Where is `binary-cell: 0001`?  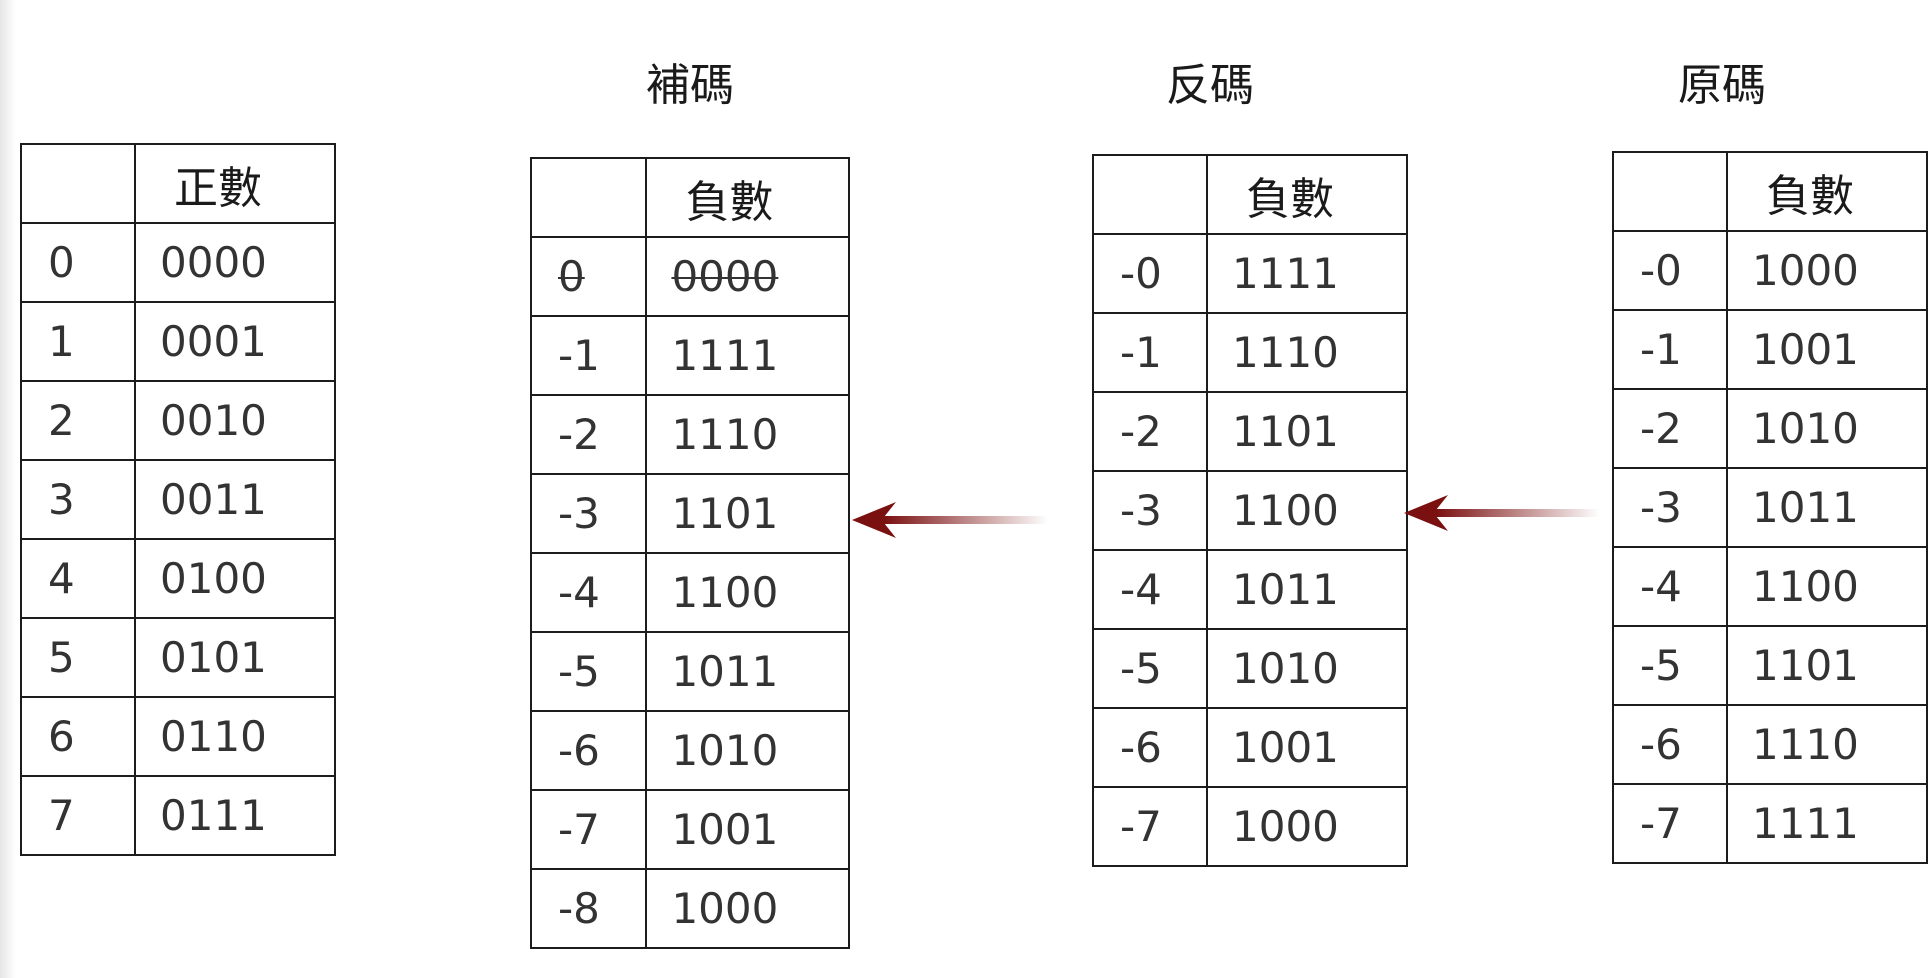 binary-cell: 0001 is located at coordinates (235, 341).